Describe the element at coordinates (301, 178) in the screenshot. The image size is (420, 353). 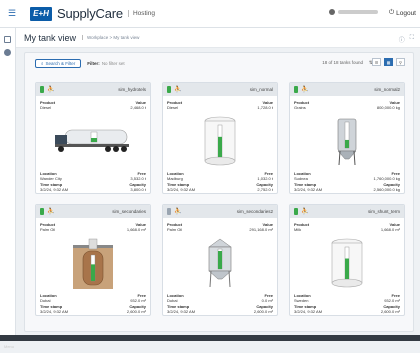
I see `location-value: Sudnea` at that location.